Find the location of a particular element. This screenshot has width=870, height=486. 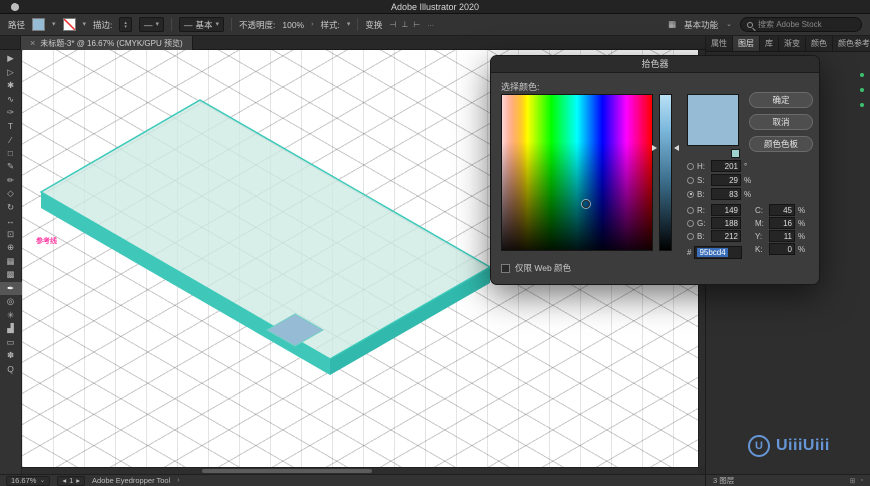

s-radio is located at coordinates (690, 180).